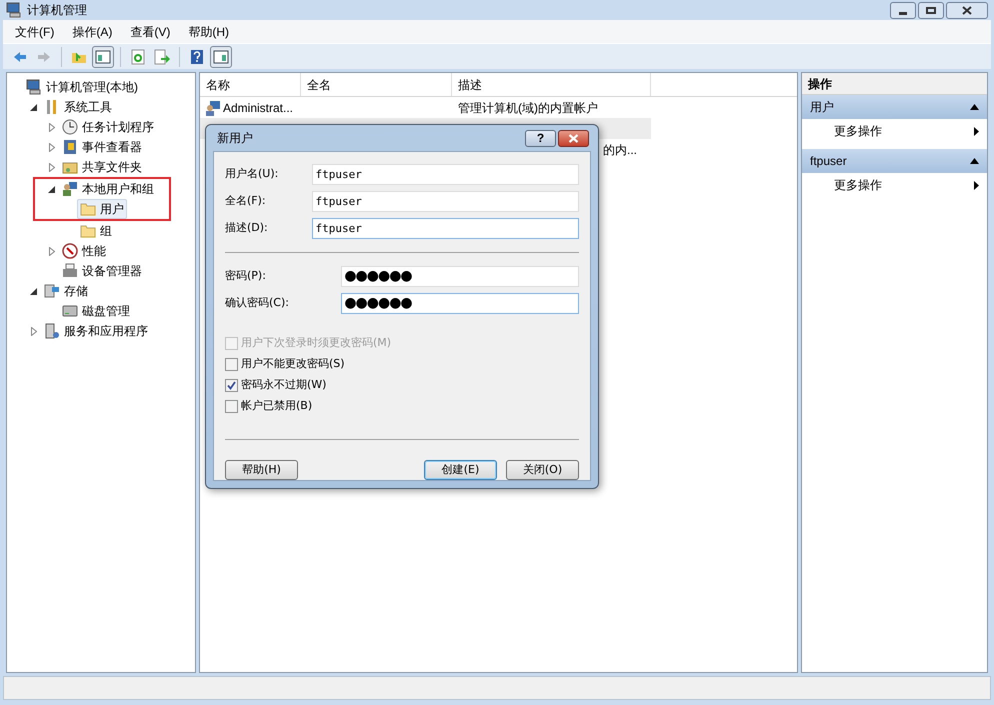 The image size is (994, 705). Describe the element at coordinates (52, 331) in the screenshot. I see `server-gear-icon` at that location.